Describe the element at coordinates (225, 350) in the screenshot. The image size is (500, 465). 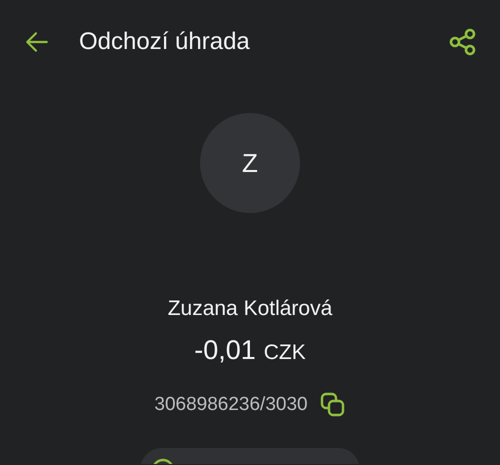
I see `amount: -0,01` at that location.